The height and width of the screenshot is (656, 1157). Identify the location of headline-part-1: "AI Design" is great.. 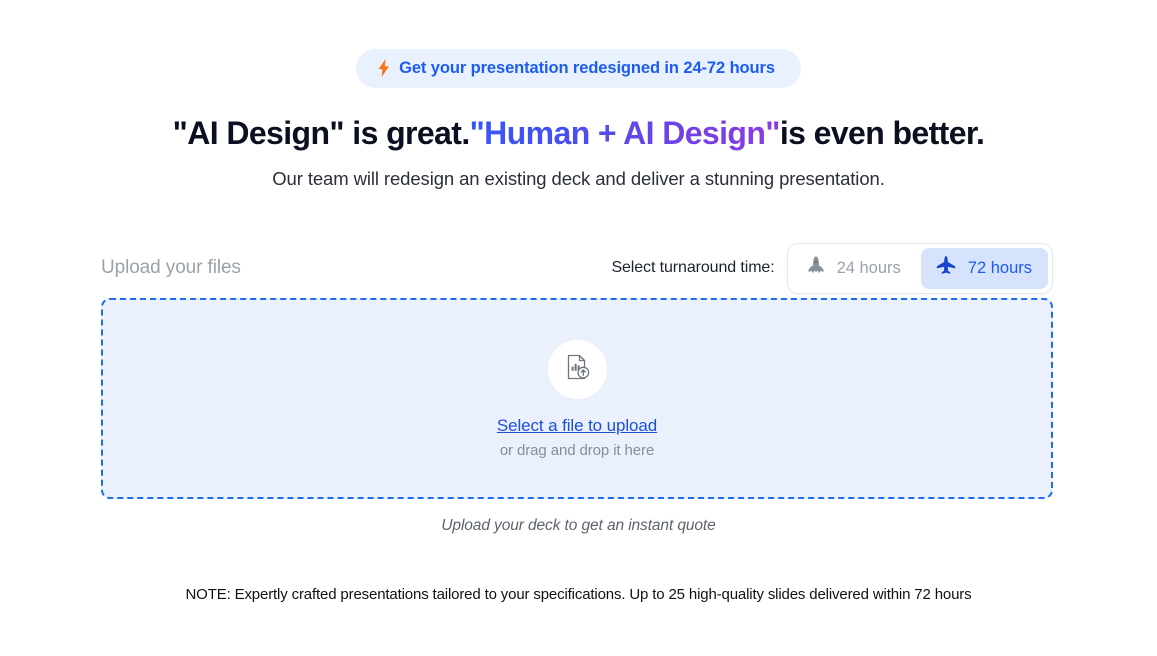
(321, 133).